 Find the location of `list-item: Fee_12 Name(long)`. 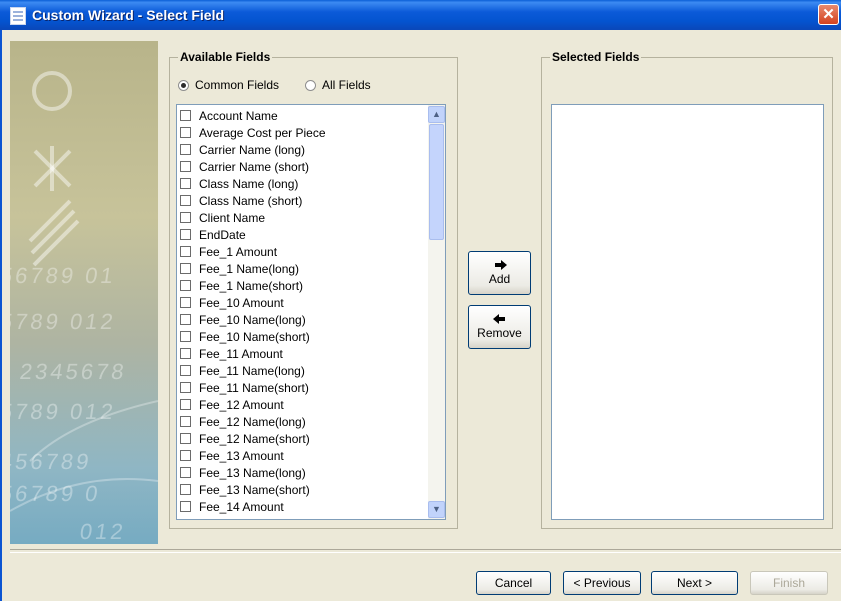

list-item: Fee_12 Name(long) is located at coordinates (253, 421).